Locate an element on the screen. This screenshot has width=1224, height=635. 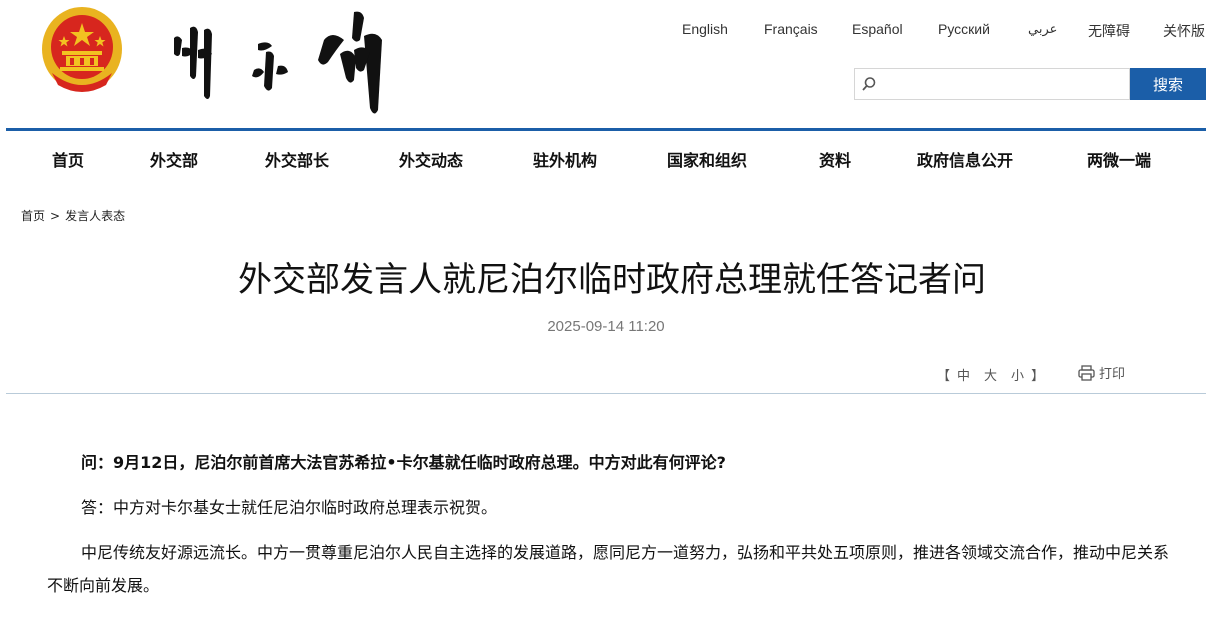
print-button: 打印 is located at coordinates (1101, 372).